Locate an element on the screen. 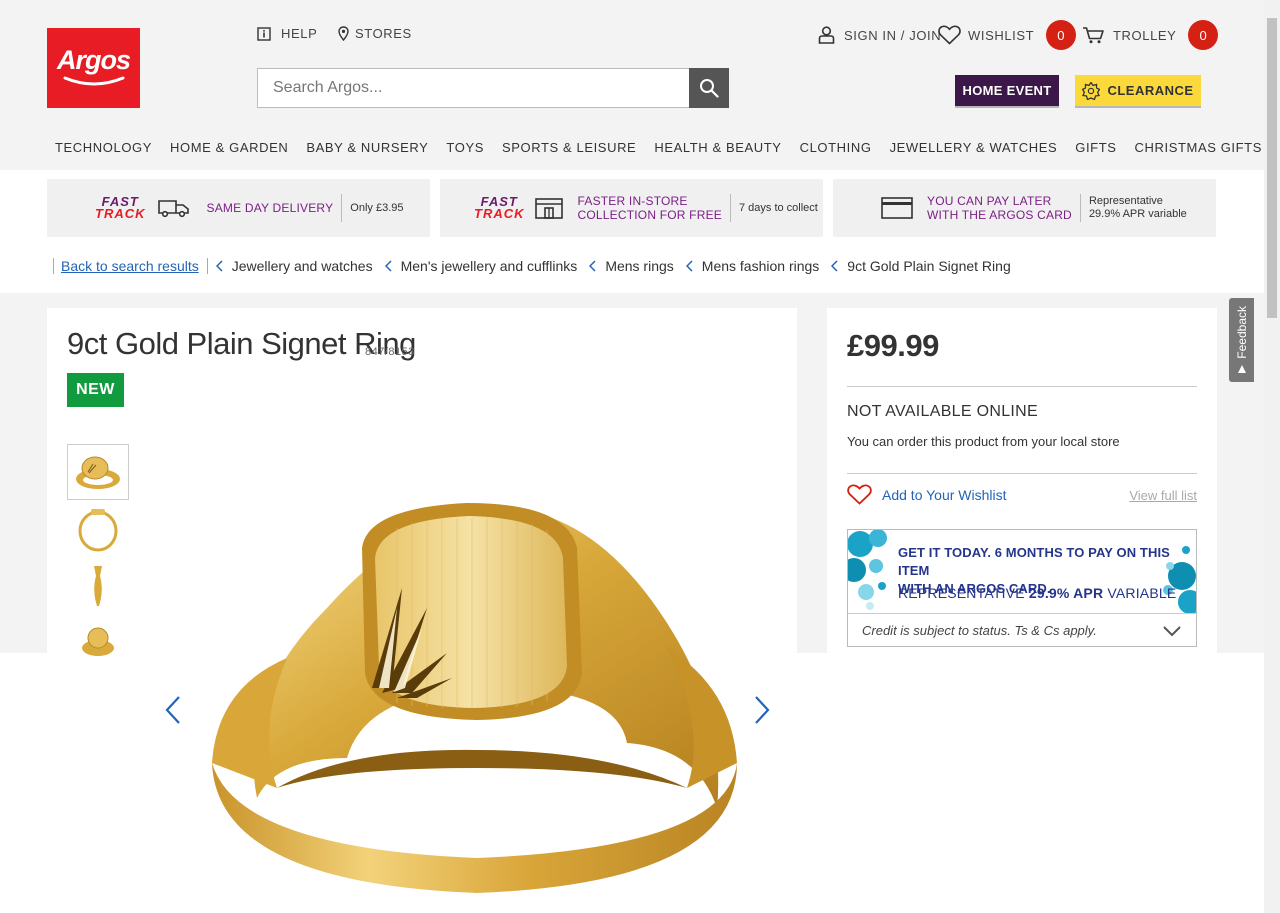 The height and width of the screenshot is (913, 1280). logo-swoosh-icon is located at coordinates (93, 80).